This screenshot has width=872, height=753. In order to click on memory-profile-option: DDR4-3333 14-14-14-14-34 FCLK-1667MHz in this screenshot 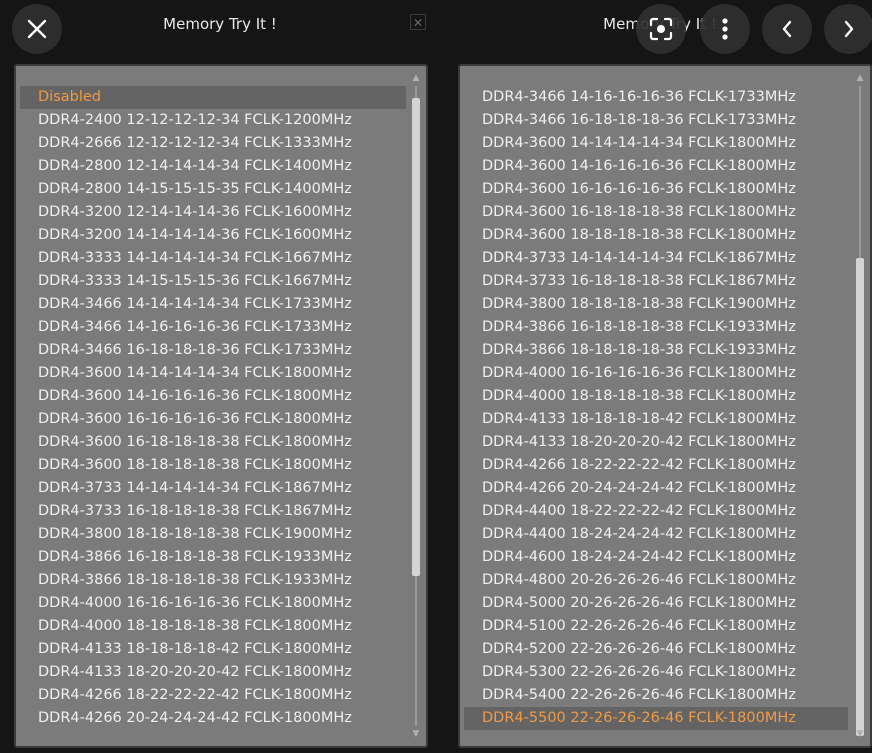, I will do `click(213, 258)`.